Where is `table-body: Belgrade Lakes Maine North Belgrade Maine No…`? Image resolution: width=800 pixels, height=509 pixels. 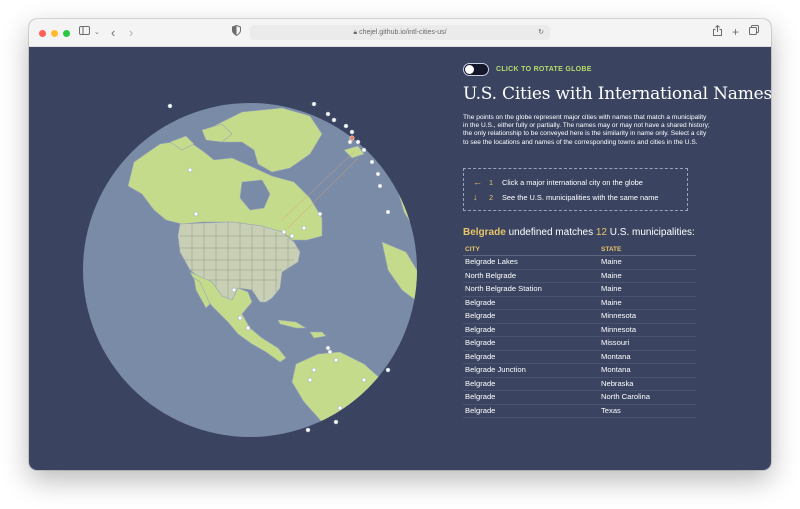
table-body: Belgrade Lakes Maine North Belgrade Maine No… is located at coordinates (579, 337).